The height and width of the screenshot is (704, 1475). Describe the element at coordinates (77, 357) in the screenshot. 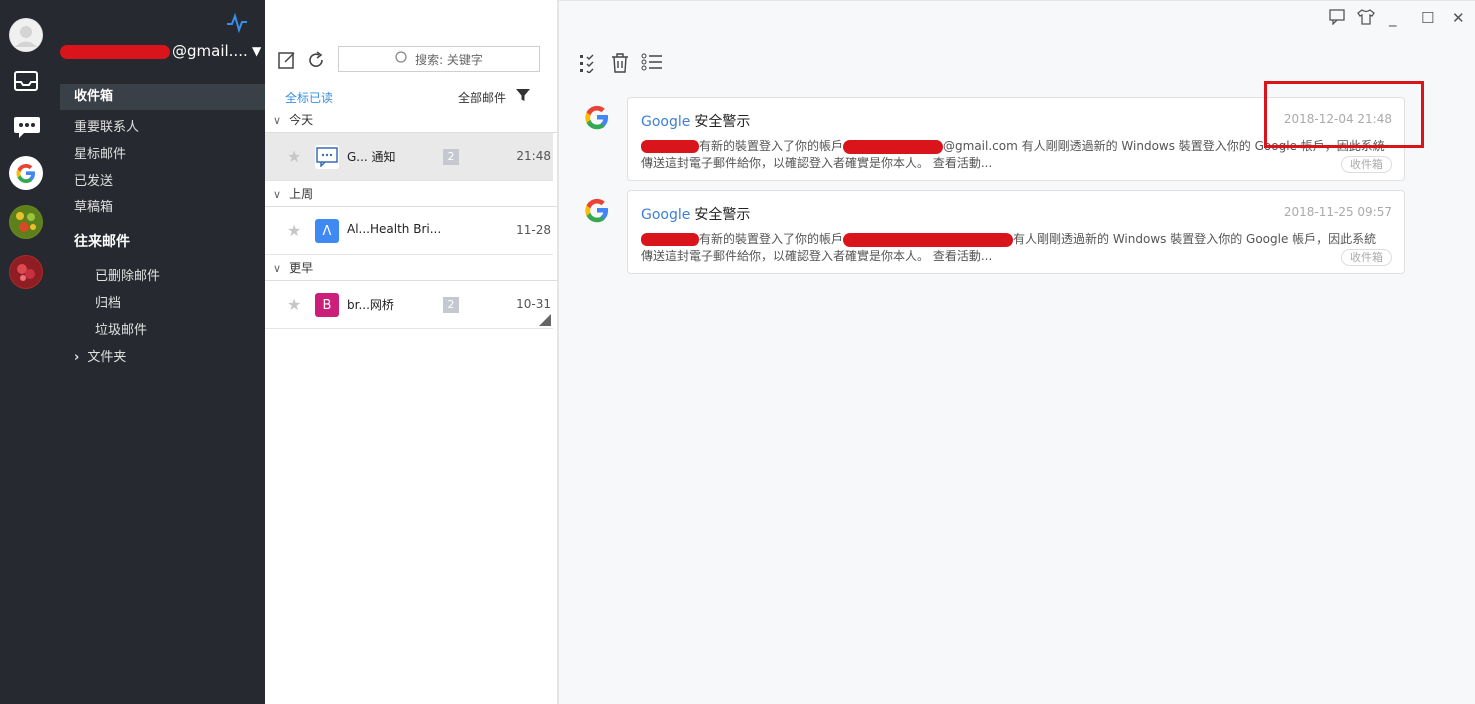

I see `chevron-right-icon: ›` at that location.